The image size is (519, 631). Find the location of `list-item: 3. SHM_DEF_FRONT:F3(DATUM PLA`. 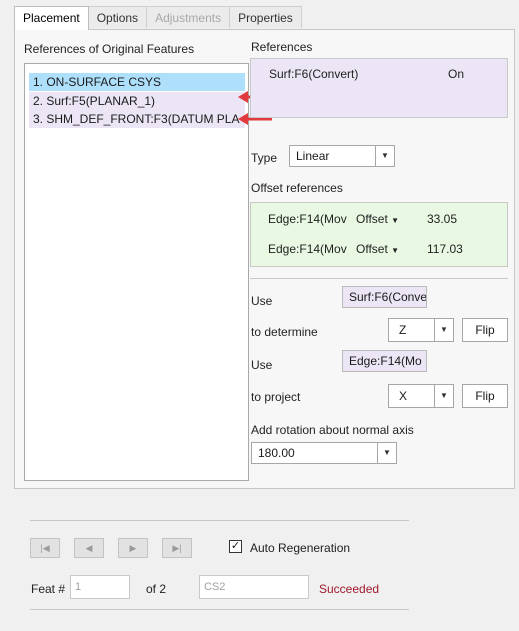

list-item: 3. SHM_DEF_FRONT:F3(DATUM PLA is located at coordinates (137, 119).